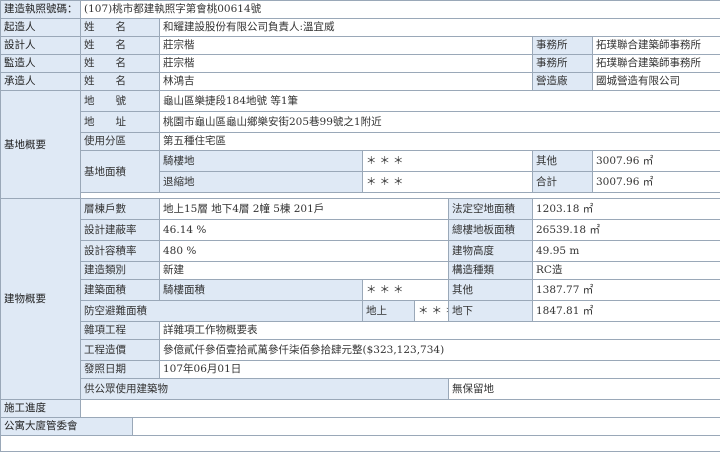 The image size is (720, 452). I want to click on building-floors-value: 地上15層 地下4層 2幢 5棟 201戶, so click(304, 209).